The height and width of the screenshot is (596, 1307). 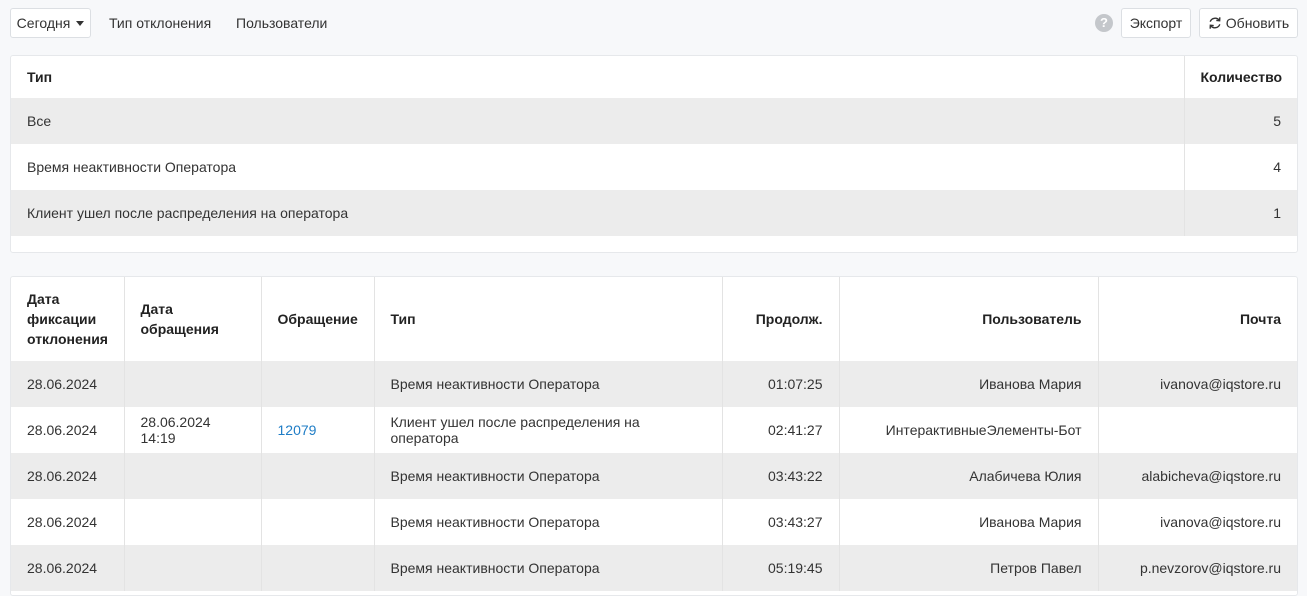 I want to click on caret-down-icon, so click(x=80, y=23).